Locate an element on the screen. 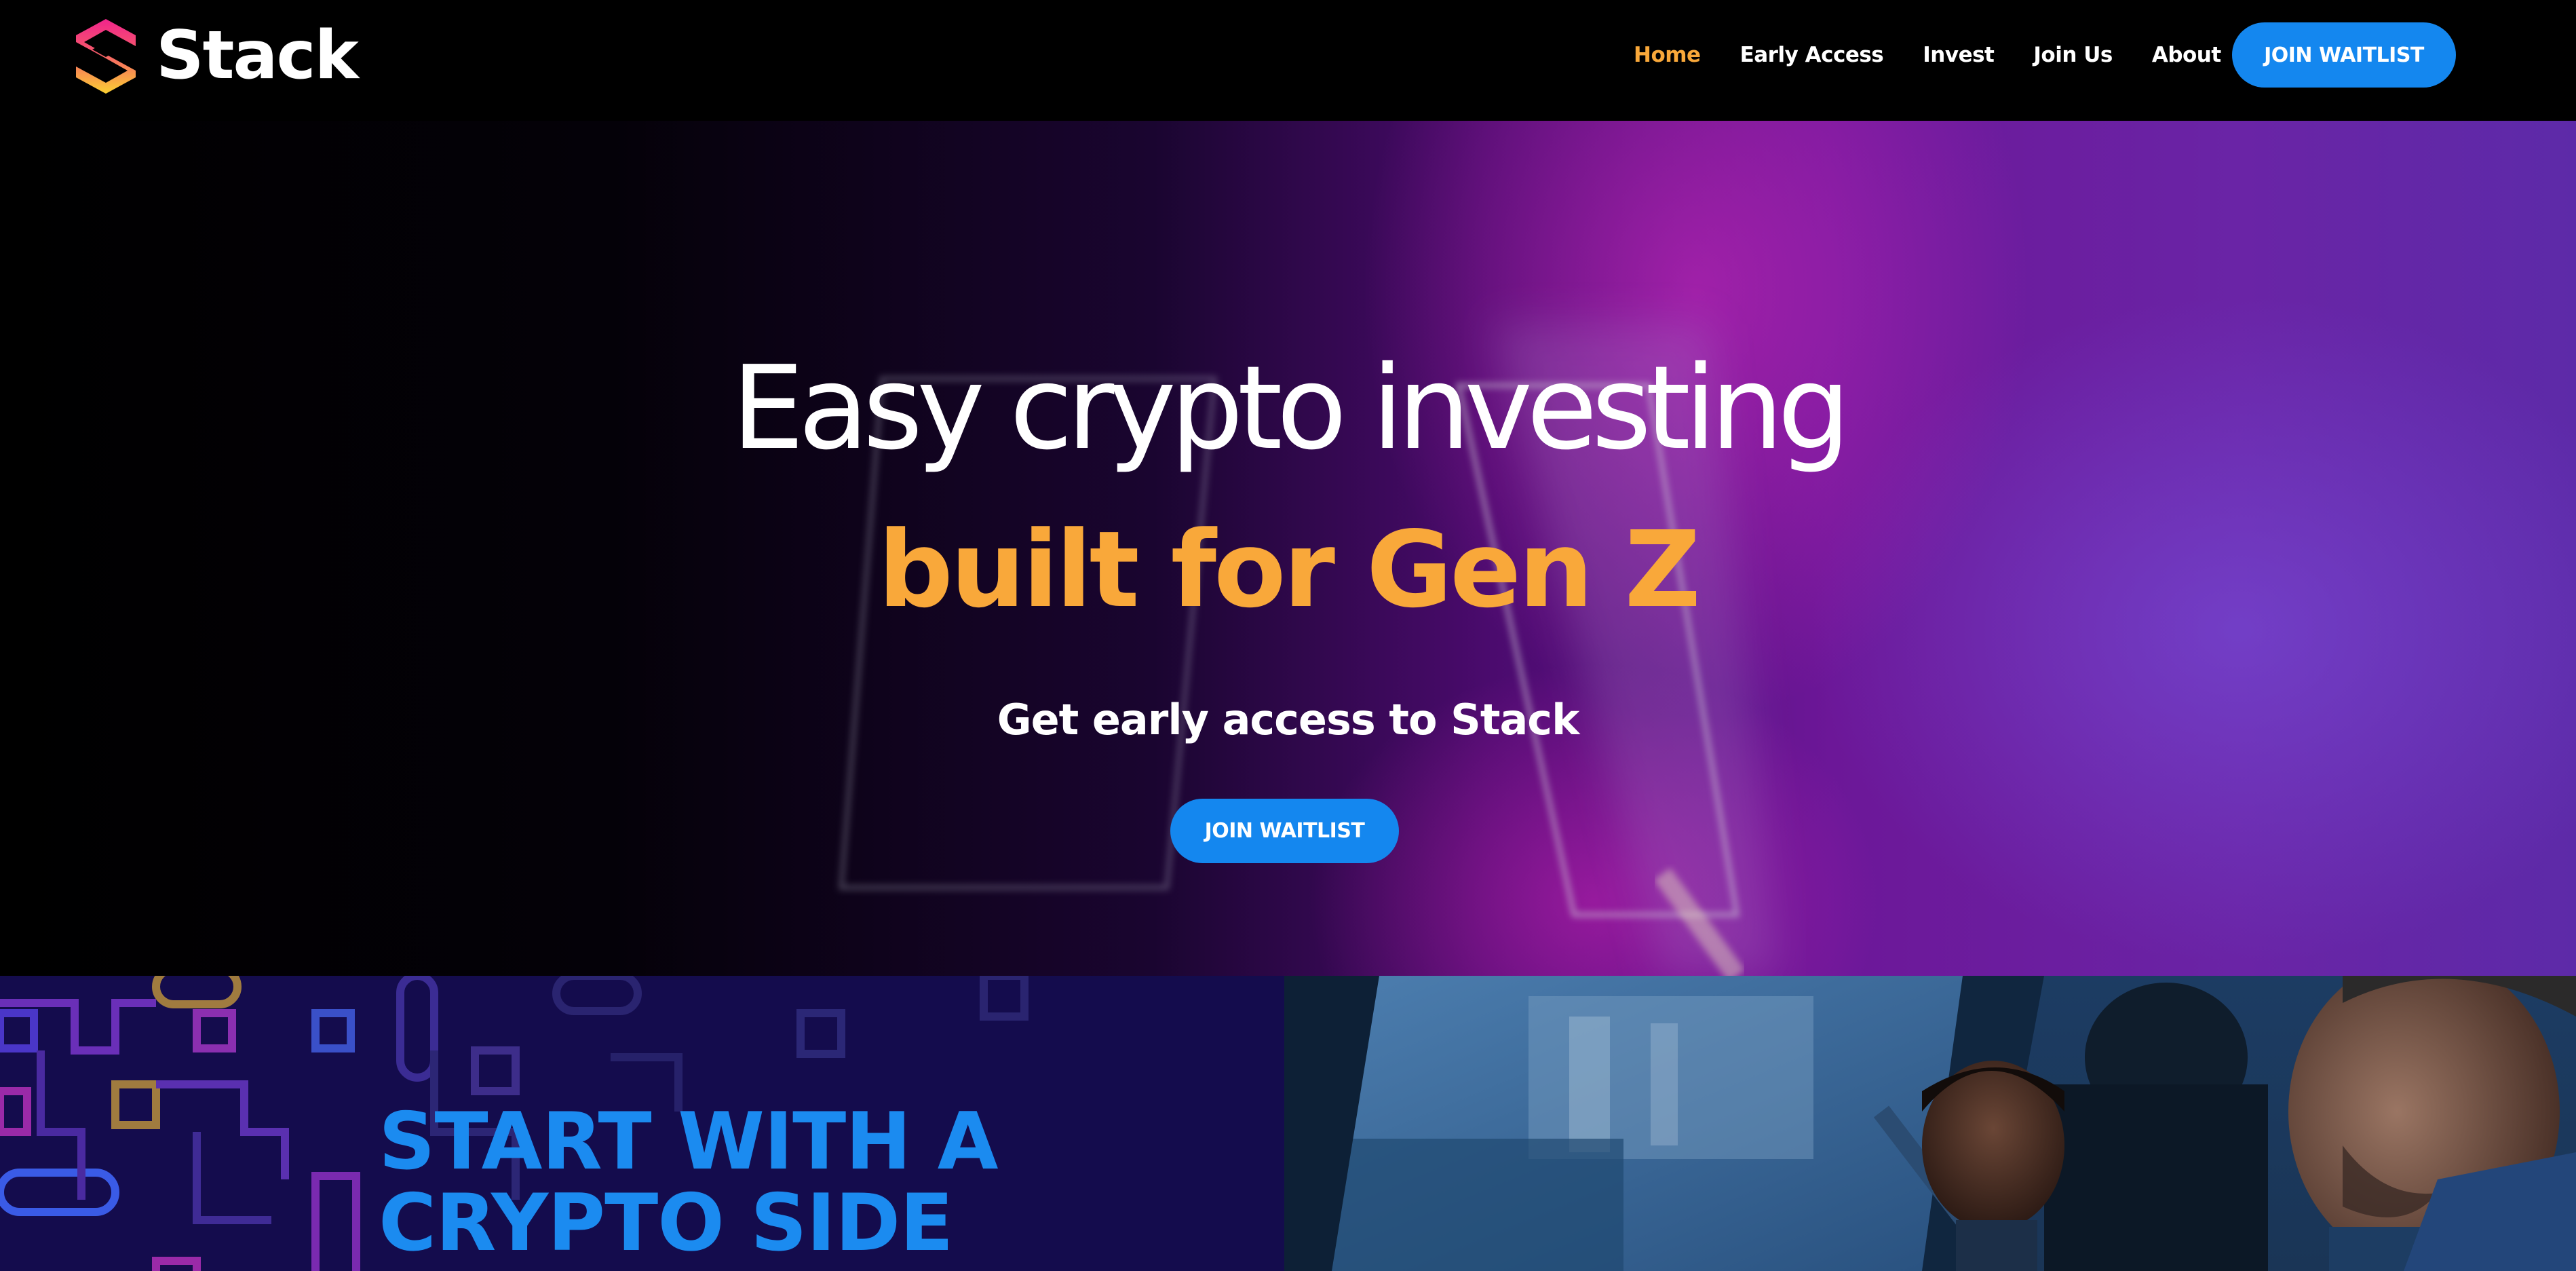  side-hustle-section: START WITH A CRYPTO SIDE is located at coordinates (642, 1124).